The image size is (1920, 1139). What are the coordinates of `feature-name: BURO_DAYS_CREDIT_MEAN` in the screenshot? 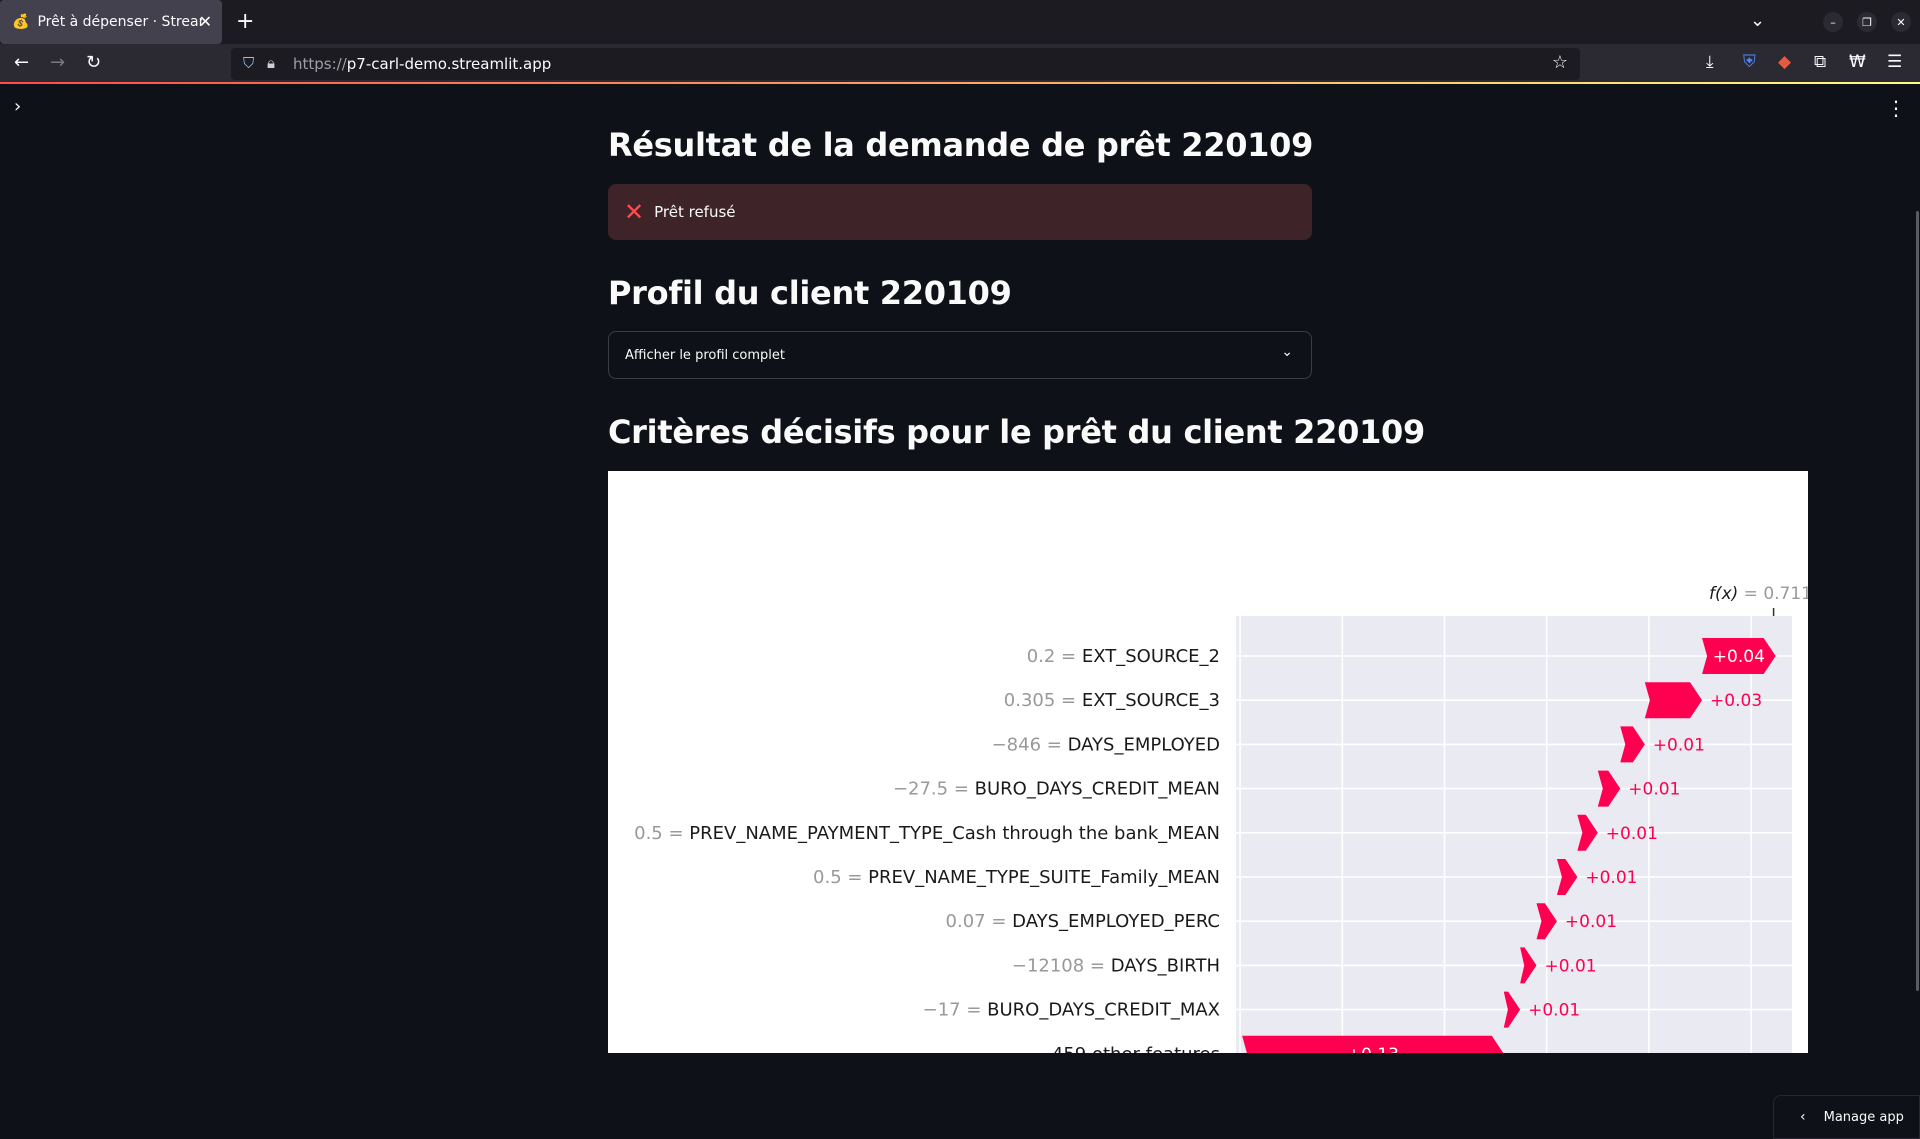 It's located at (1097, 789).